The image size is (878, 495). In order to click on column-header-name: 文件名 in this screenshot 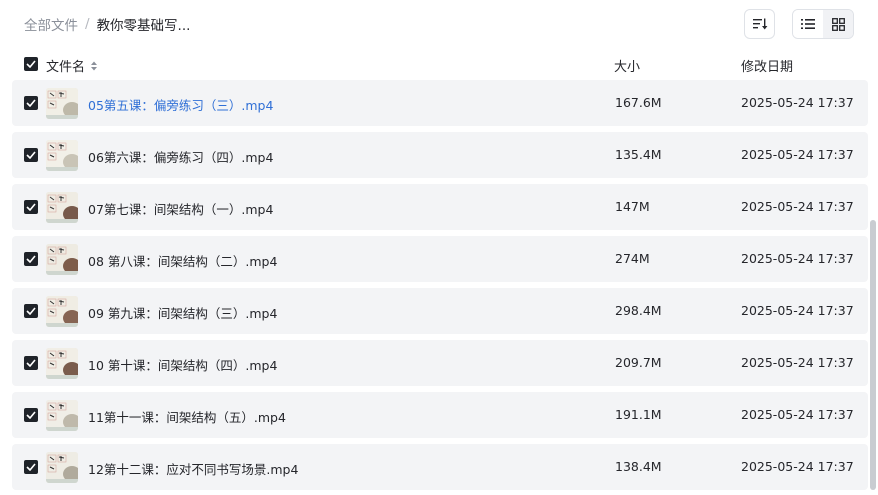, I will do `click(72, 65)`.